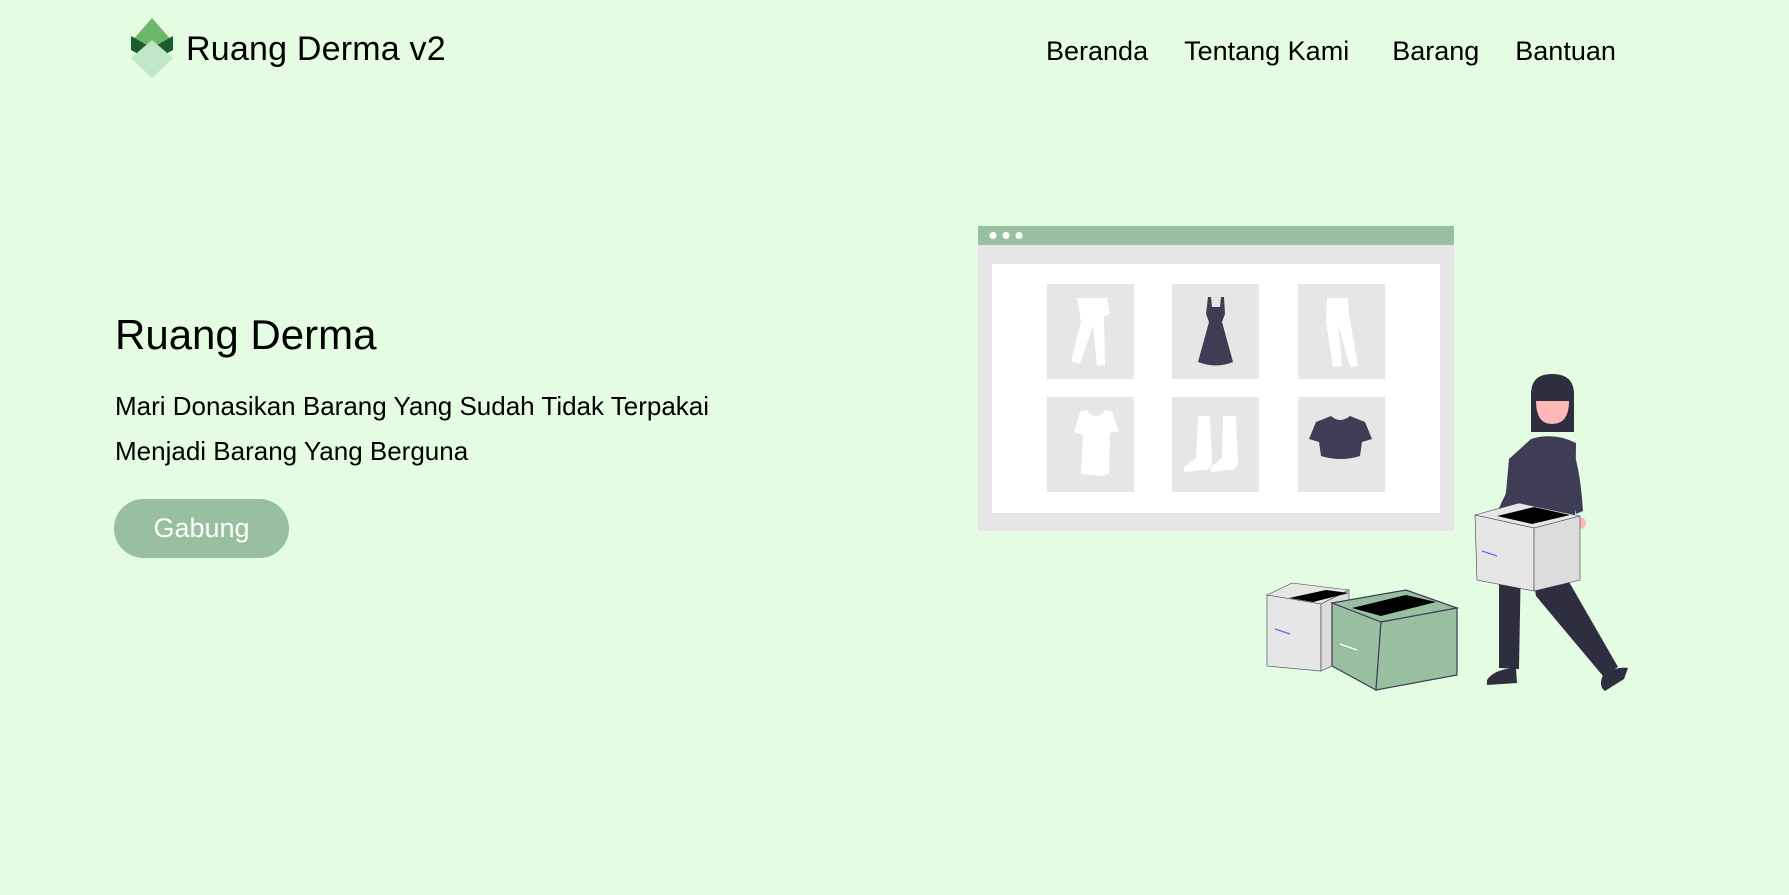 This screenshot has width=1789, height=895. Describe the element at coordinates (1551, 532) in the screenshot. I see `person-illustration` at that location.